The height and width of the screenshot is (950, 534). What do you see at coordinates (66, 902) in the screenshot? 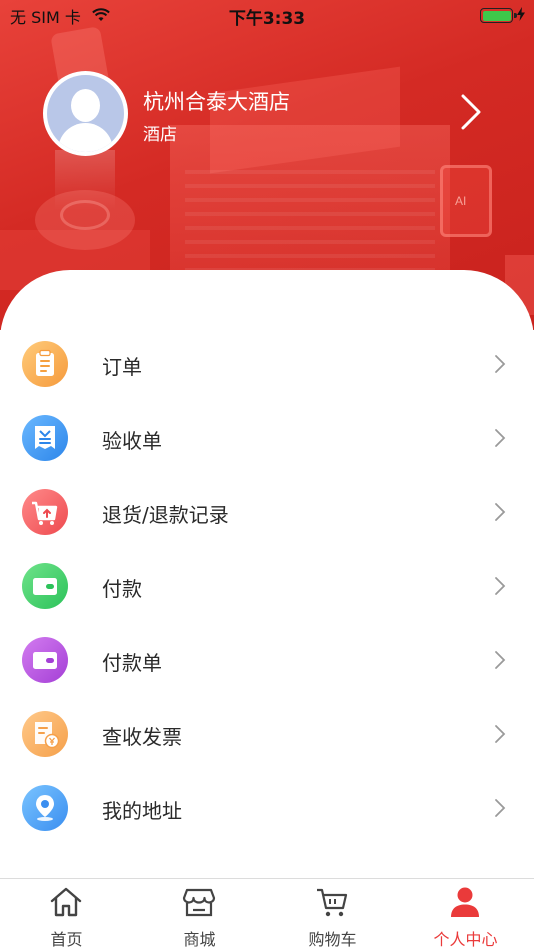
I see `home-icon` at bounding box center [66, 902].